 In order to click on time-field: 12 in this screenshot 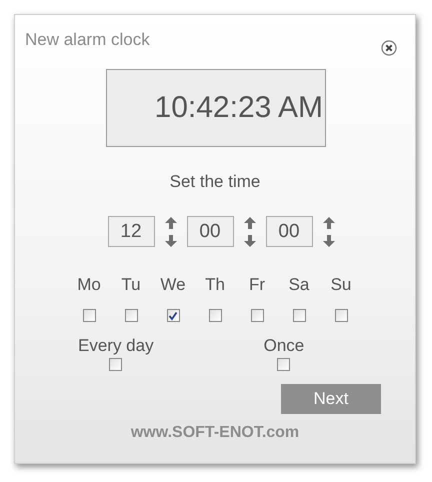, I will do `click(131, 231)`.